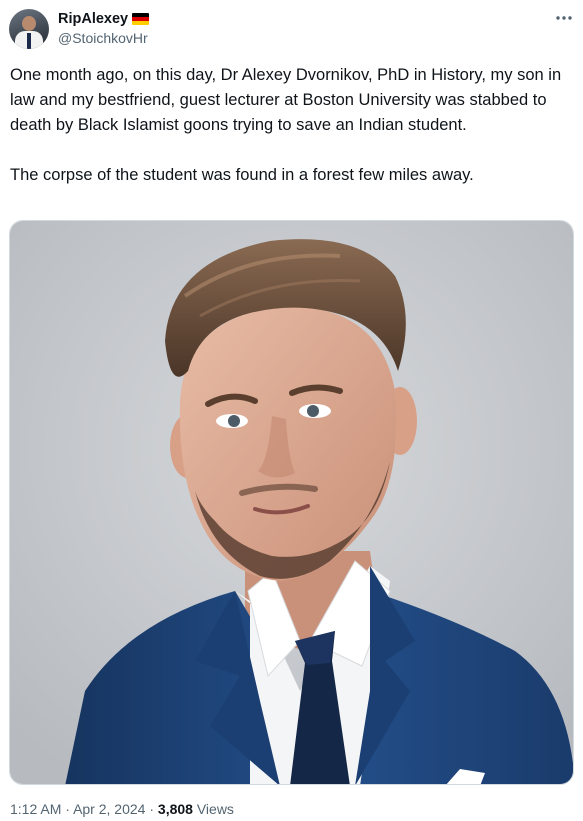  Describe the element at coordinates (109, 809) in the screenshot. I see `tweet-date-link: Apr 2, 2024` at that location.